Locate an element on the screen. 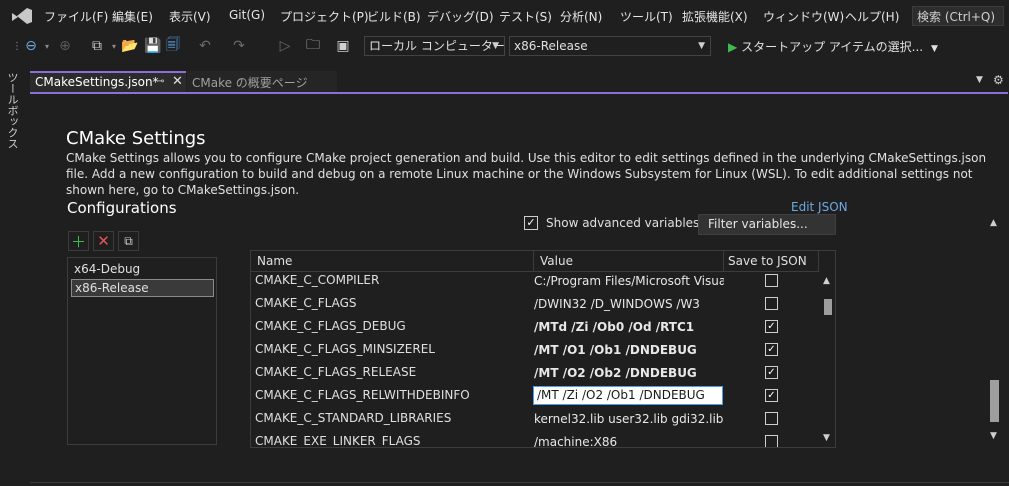 The image size is (1009, 486). menu-git: Git(G) is located at coordinates (247, 15).